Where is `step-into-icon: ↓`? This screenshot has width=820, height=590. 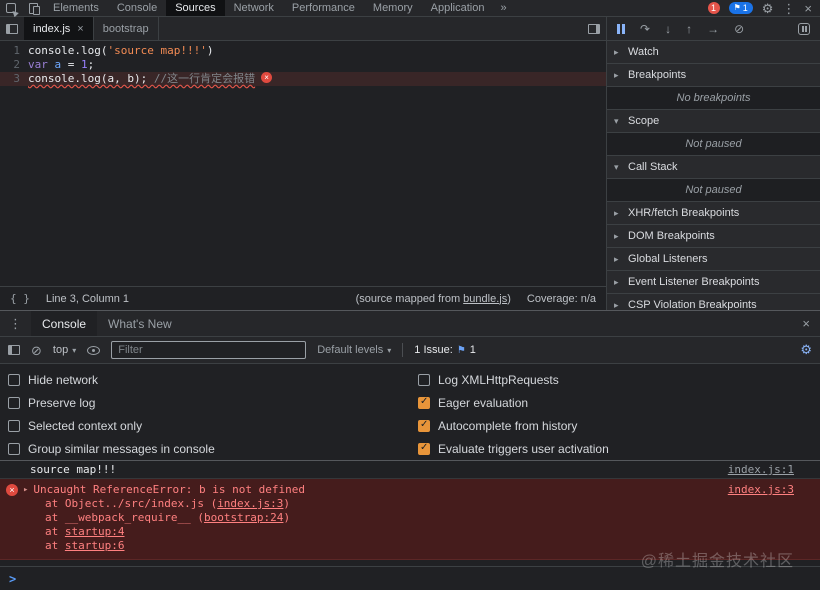 step-into-icon: ↓ is located at coordinates (668, 29).